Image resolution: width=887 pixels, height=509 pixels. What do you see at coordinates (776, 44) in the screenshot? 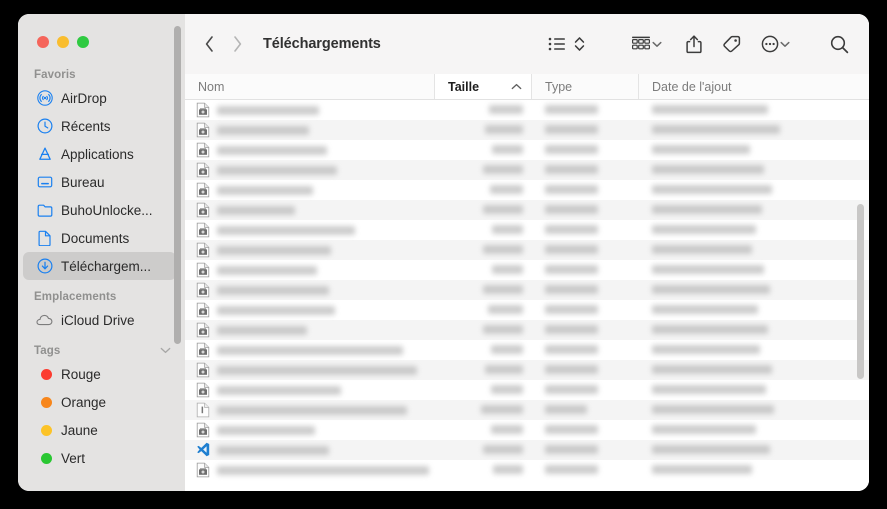
I see `more-actions-button` at bounding box center [776, 44].